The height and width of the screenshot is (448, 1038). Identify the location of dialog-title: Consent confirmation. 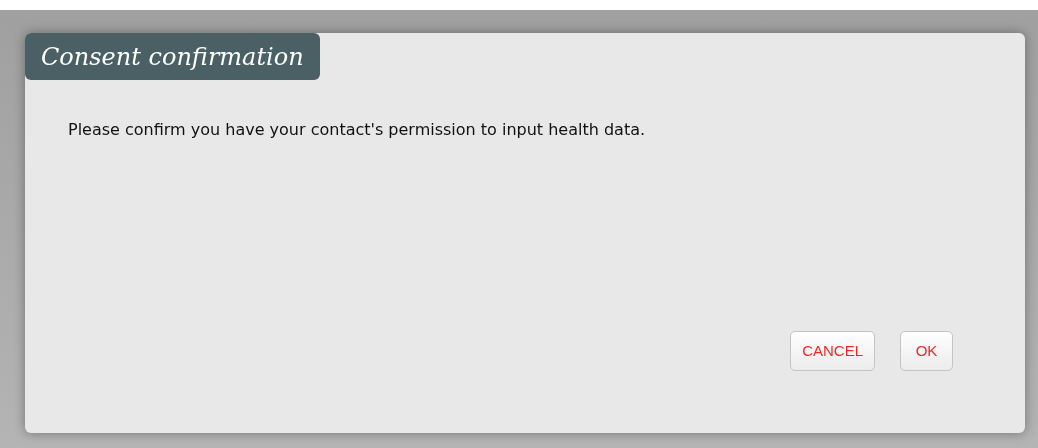
(172, 56).